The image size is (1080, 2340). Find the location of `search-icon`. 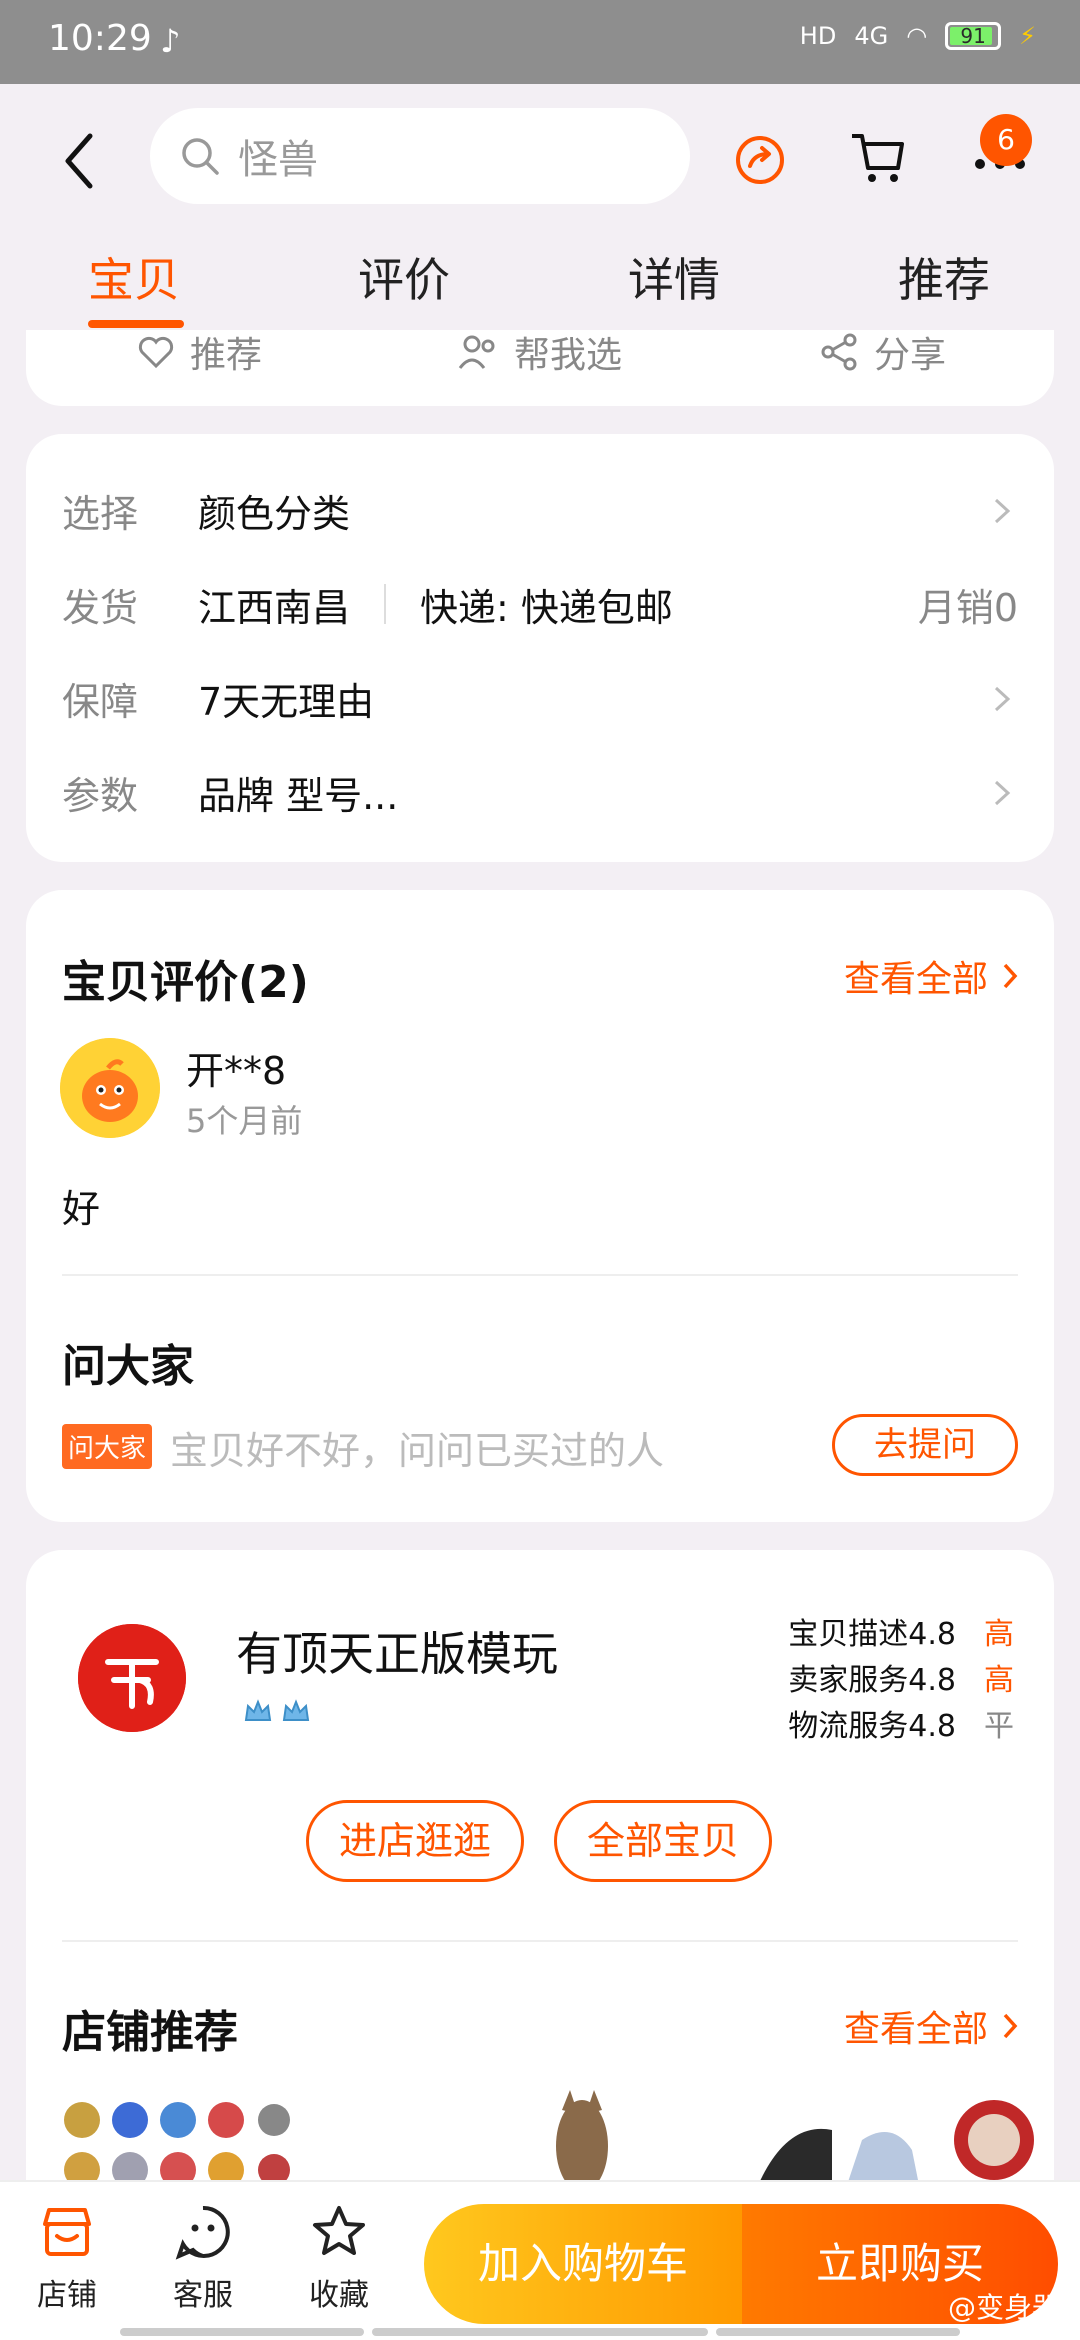

search-icon is located at coordinates (200, 156).